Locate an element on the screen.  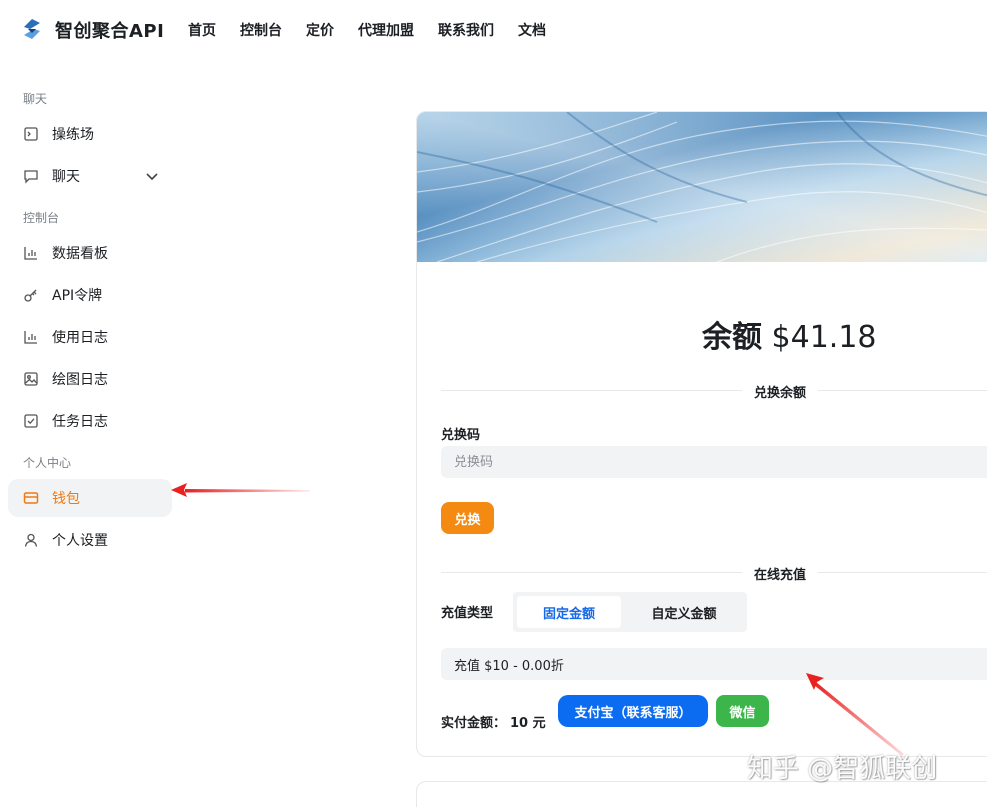
wechat-pay-button: 微信 is located at coordinates (742, 711).